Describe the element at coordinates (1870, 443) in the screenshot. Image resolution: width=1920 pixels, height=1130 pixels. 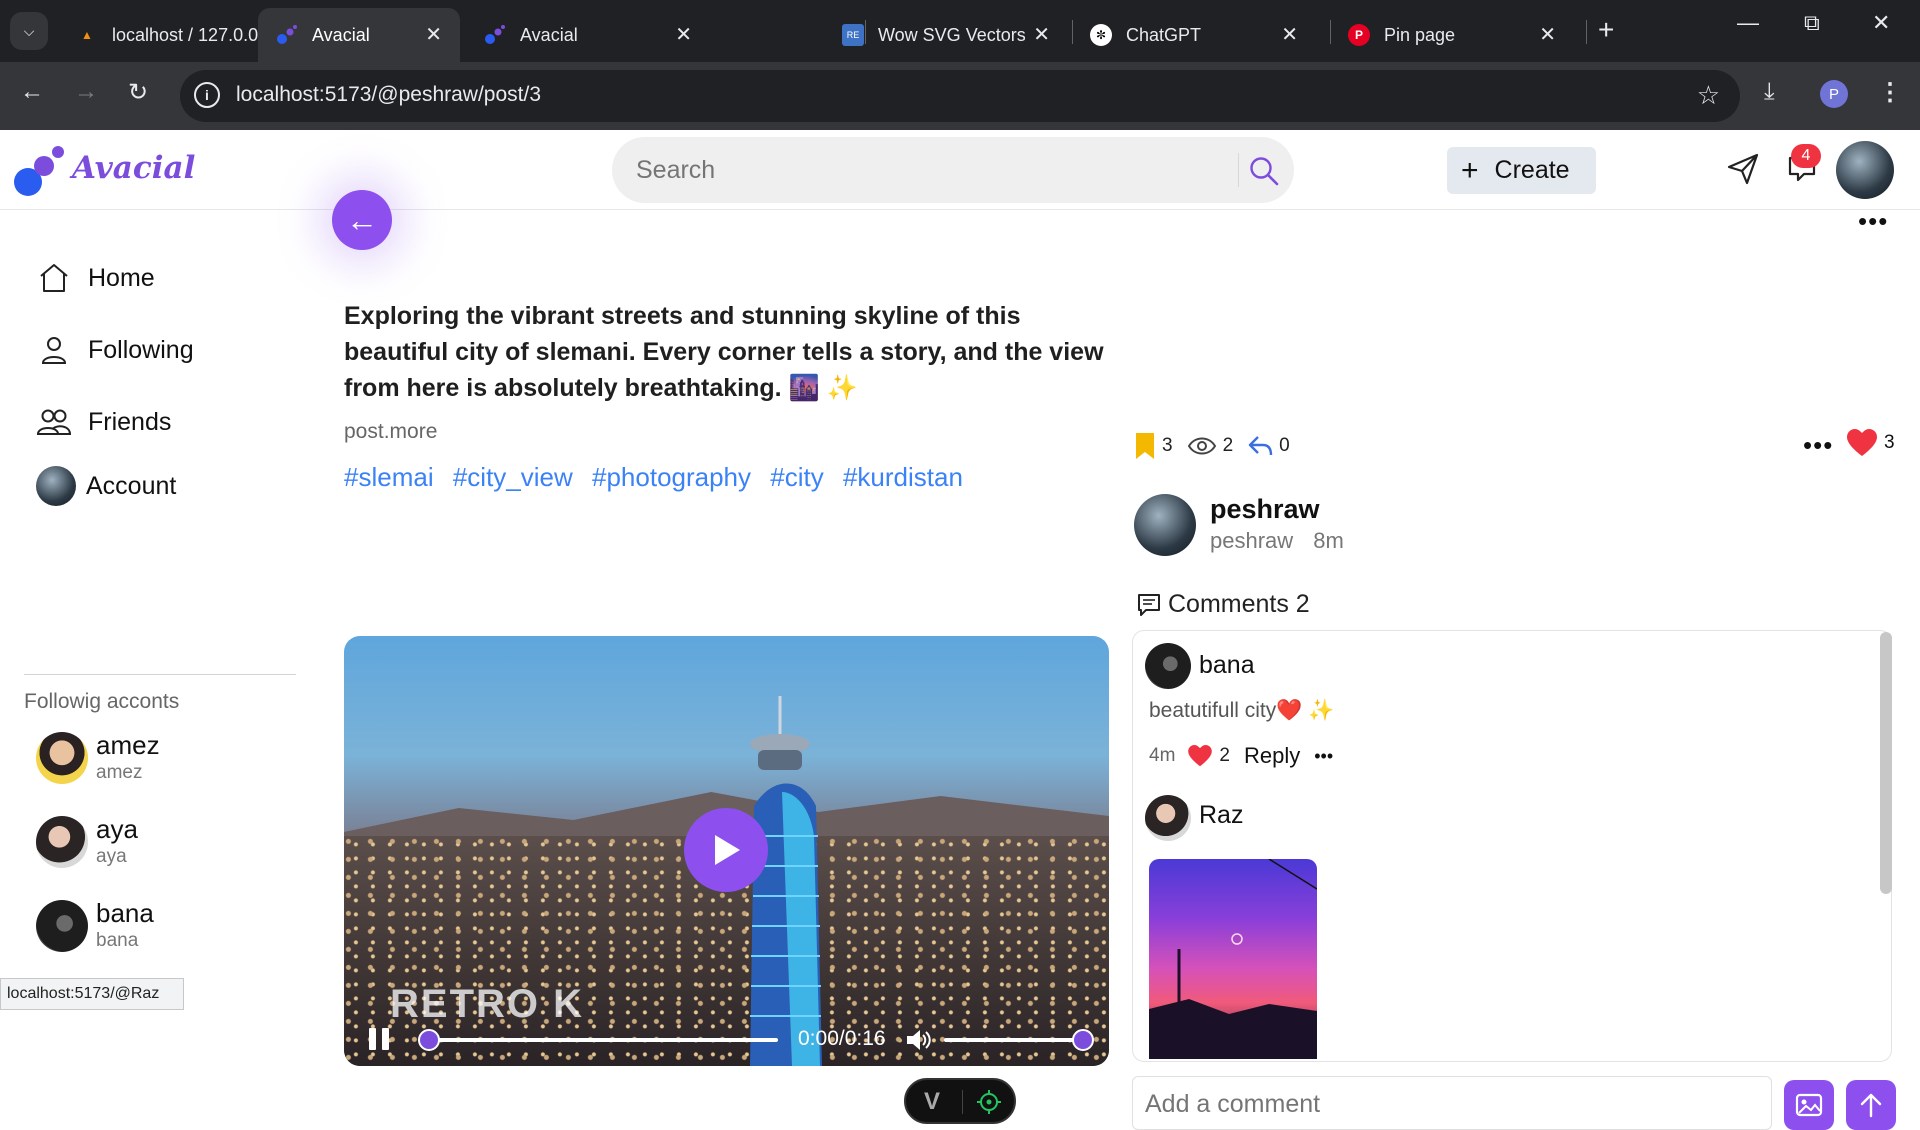
I see `post-like: 3` at that location.